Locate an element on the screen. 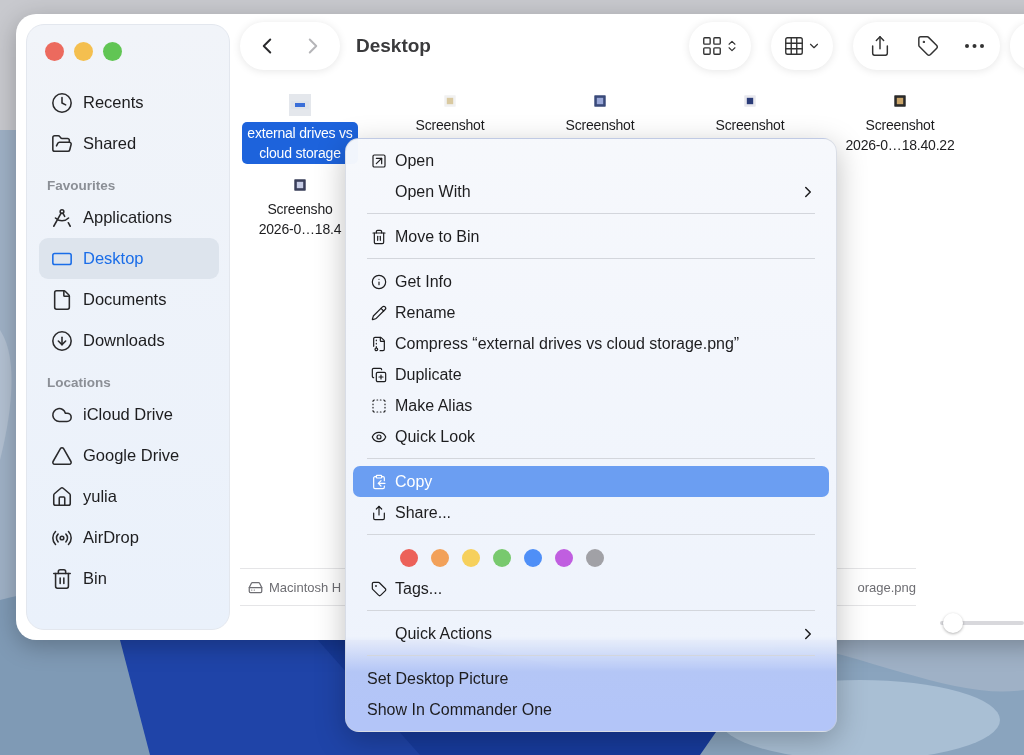  menu-item: Make Alias is located at coordinates (591, 405).